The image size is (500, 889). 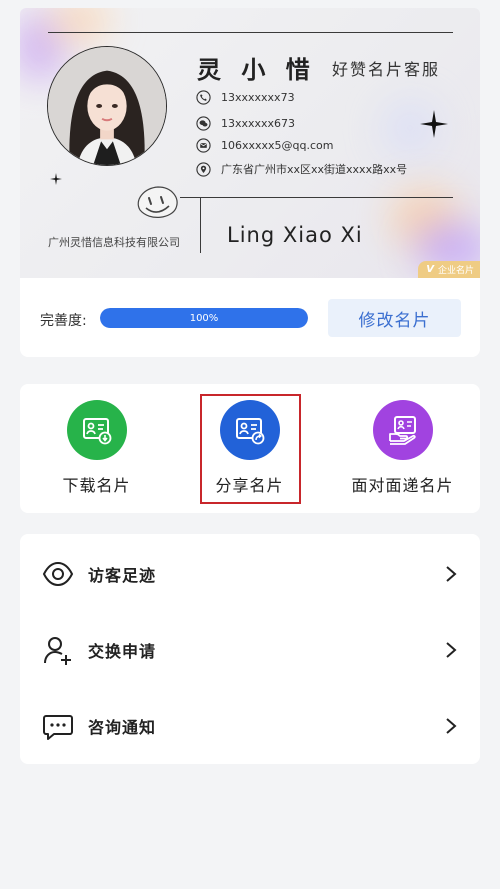 I want to click on avatar-portrait-icon, so click(x=107, y=106).